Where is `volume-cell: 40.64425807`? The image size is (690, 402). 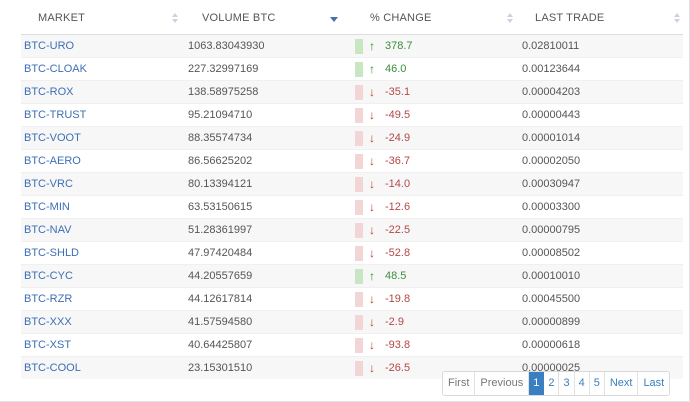
volume-cell: 40.64425807 is located at coordinates (268, 345).